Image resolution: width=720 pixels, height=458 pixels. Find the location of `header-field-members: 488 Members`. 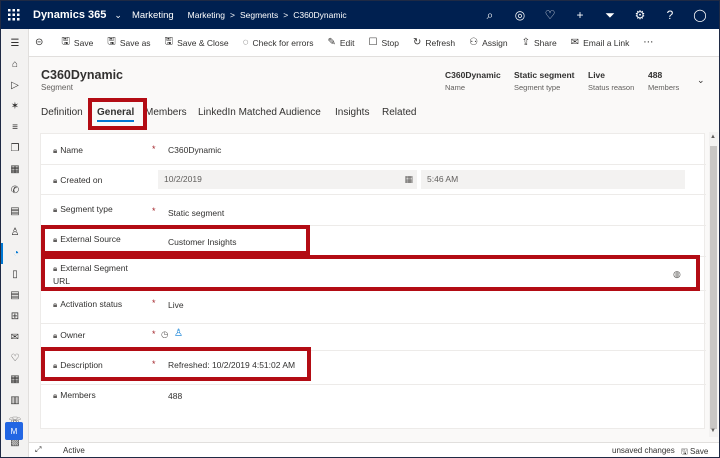

header-field-members: 488 Members is located at coordinates (663, 81).